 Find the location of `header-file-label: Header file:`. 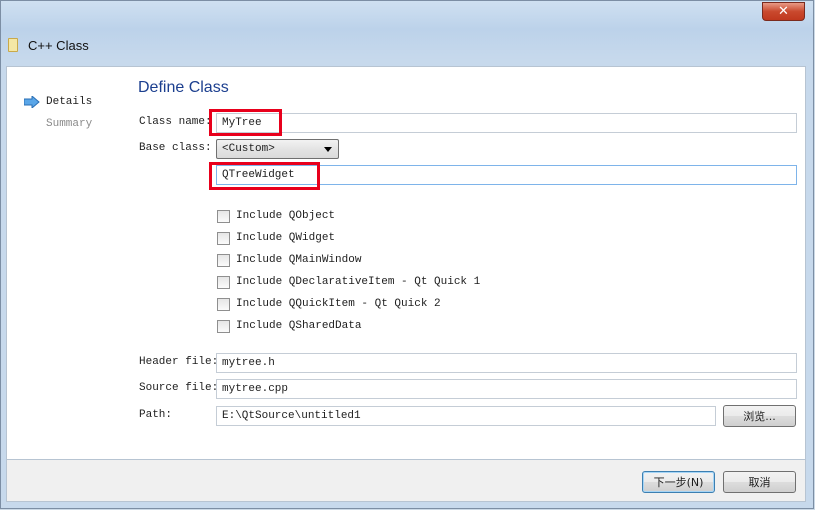

header-file-label: Header file: is located at coordinates (179, 362).